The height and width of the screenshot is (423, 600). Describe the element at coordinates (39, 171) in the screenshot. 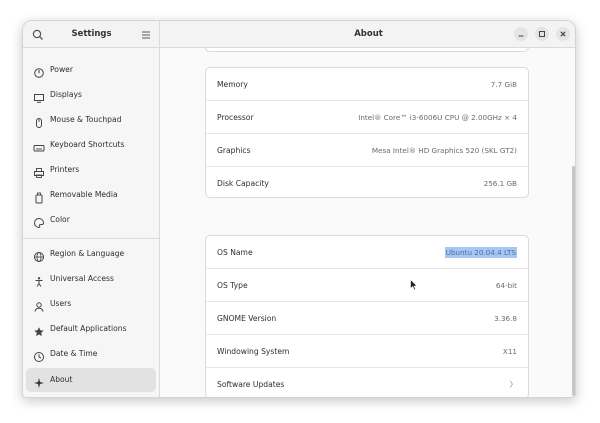

I see `printer-icon` at that location.